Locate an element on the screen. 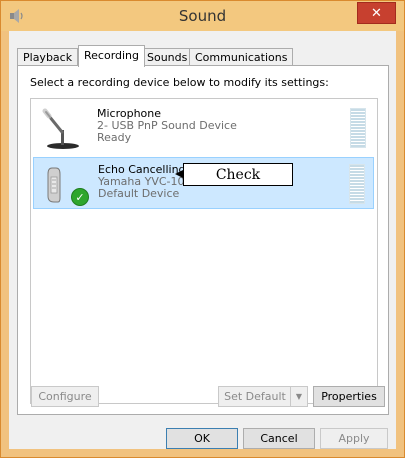 Image resolution: width=405 pixels, height=458 pixels. device-status: Default Device is located at coordinates (139, 193).